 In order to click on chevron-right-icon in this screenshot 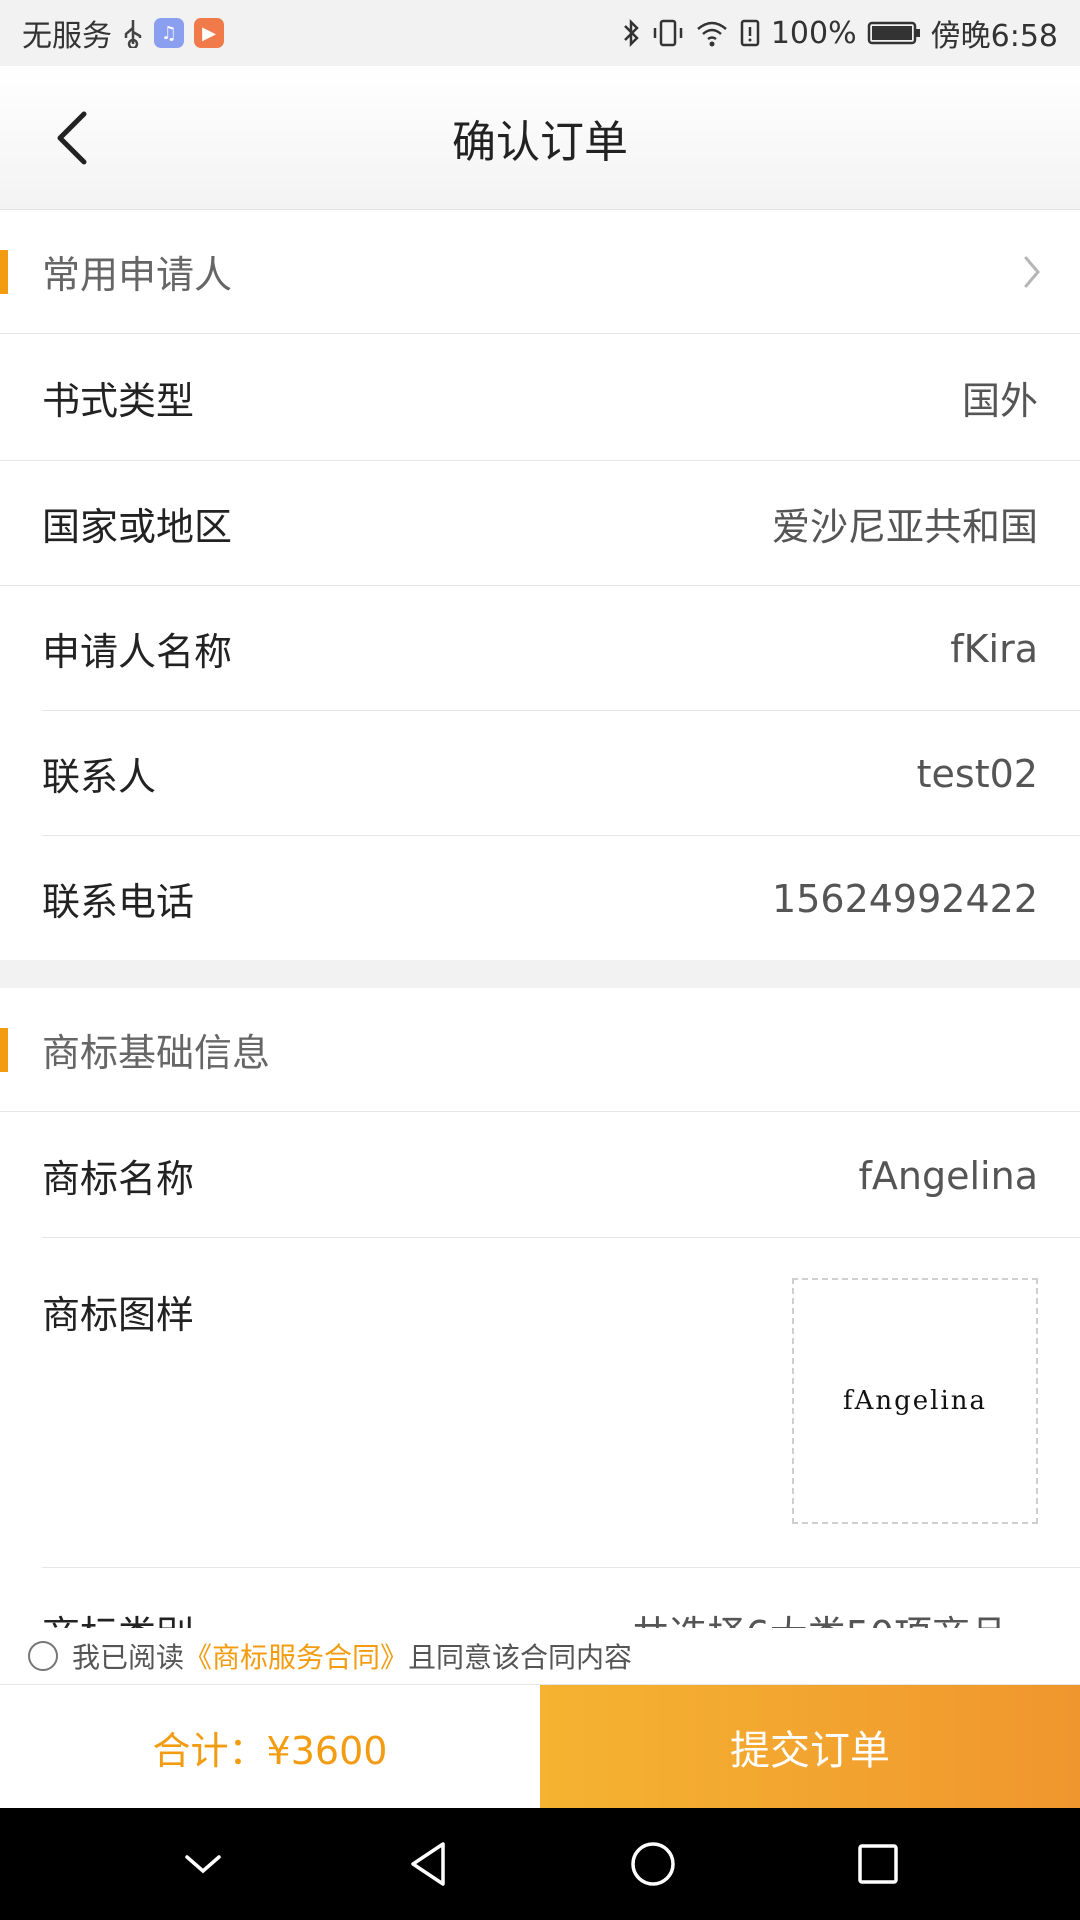, I will do `click(1032, 274)`.